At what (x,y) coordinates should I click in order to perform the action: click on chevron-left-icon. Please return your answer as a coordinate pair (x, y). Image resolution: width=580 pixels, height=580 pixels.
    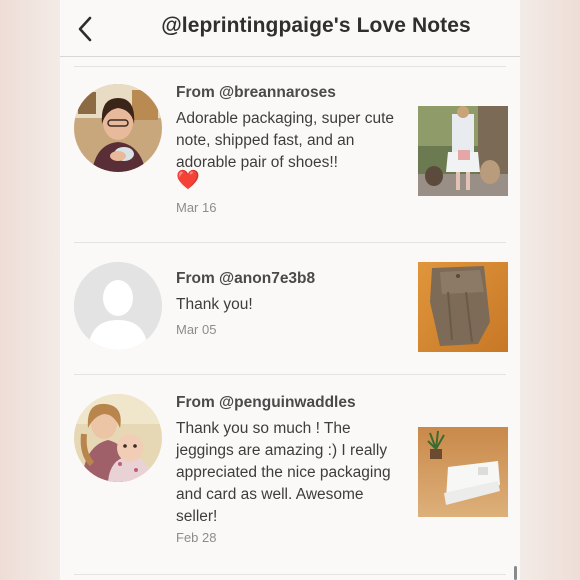
    Looking at the image, I should click on (85, 29).